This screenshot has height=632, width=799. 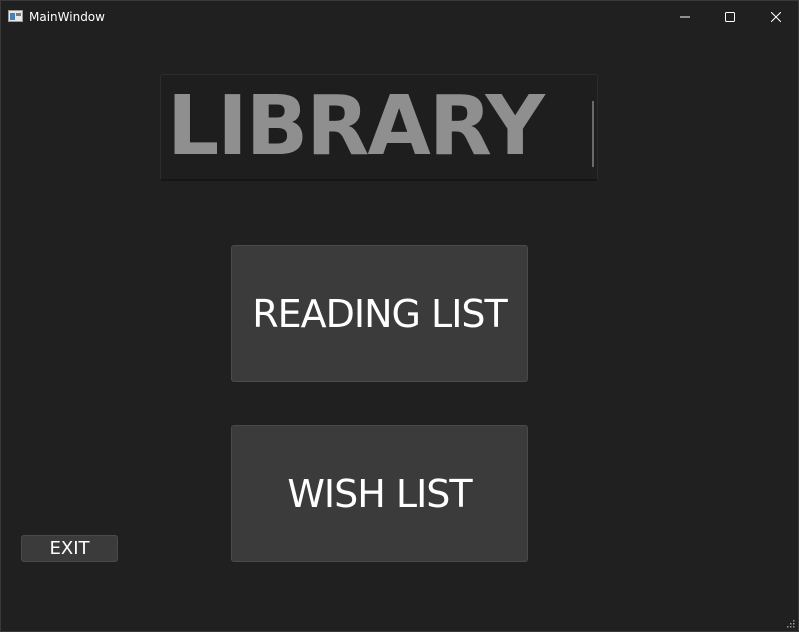 What do you see at coordinates (790, 623) in the screenshot?
I see `resize-grip-icon` at bounding box center [790, 623].